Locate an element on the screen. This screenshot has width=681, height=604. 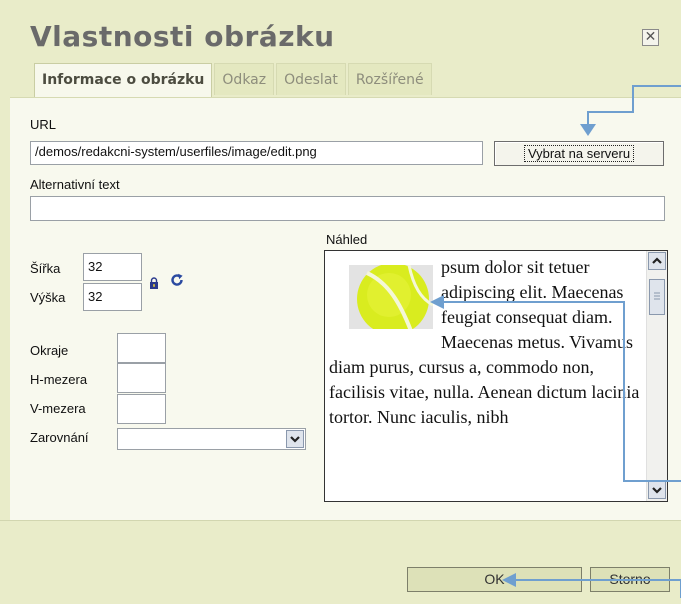
browse-server-label: Vybrat na serveru is located at coordinates (579, 153).